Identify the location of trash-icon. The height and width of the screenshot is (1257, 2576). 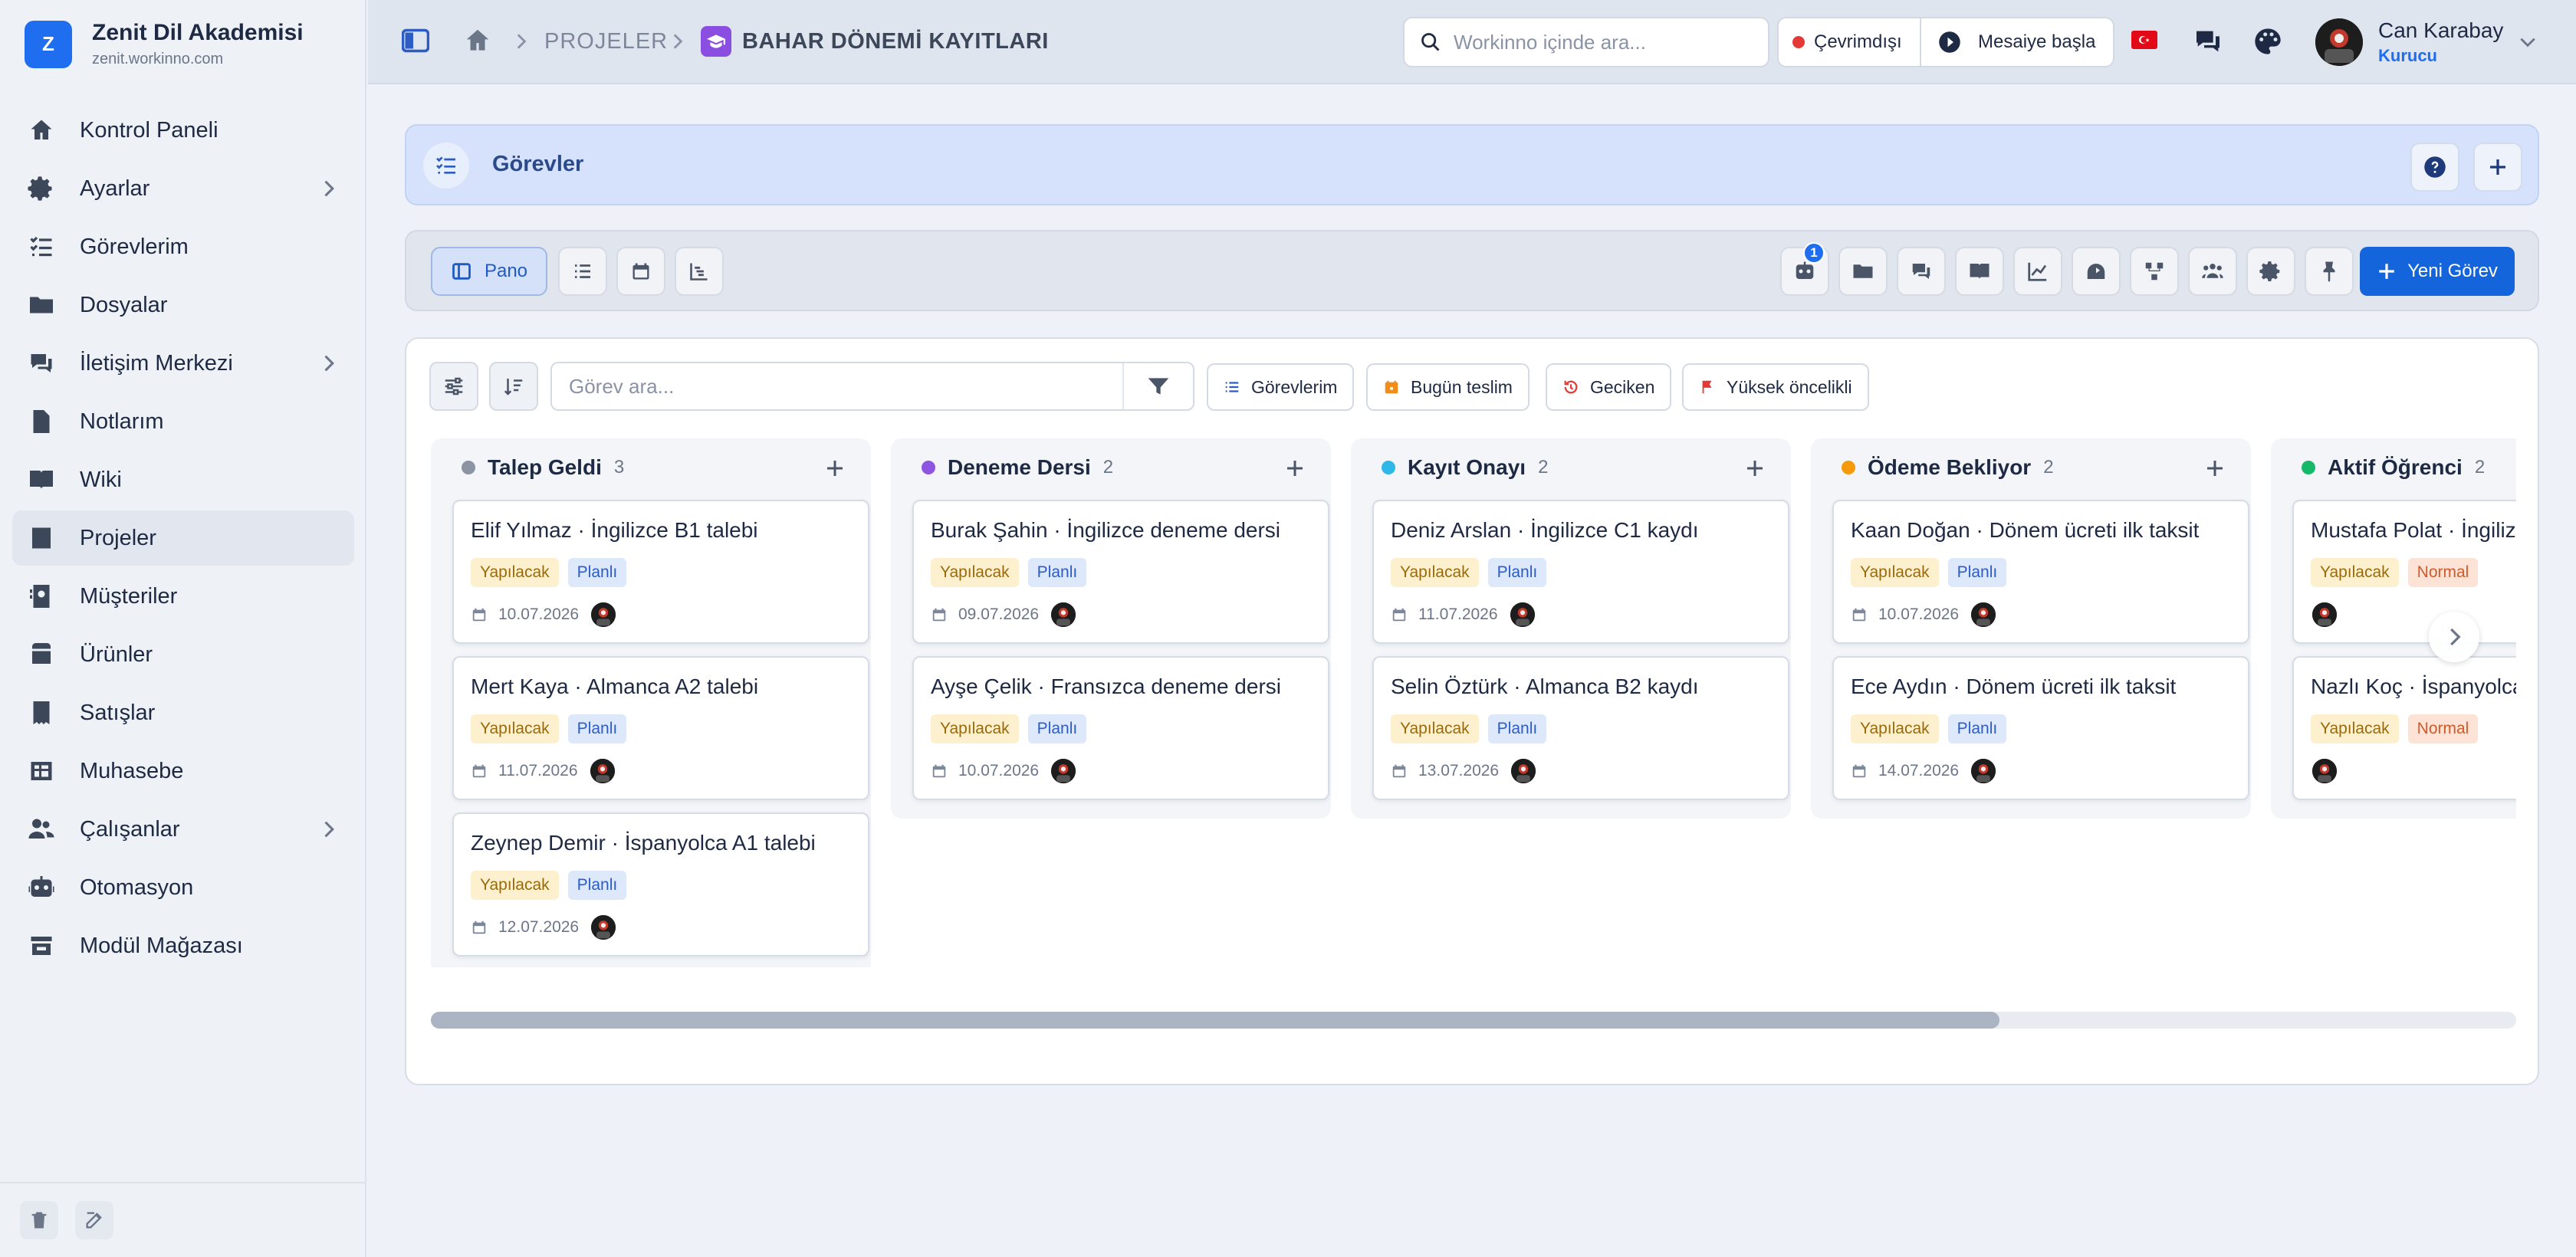
(39, 1220).